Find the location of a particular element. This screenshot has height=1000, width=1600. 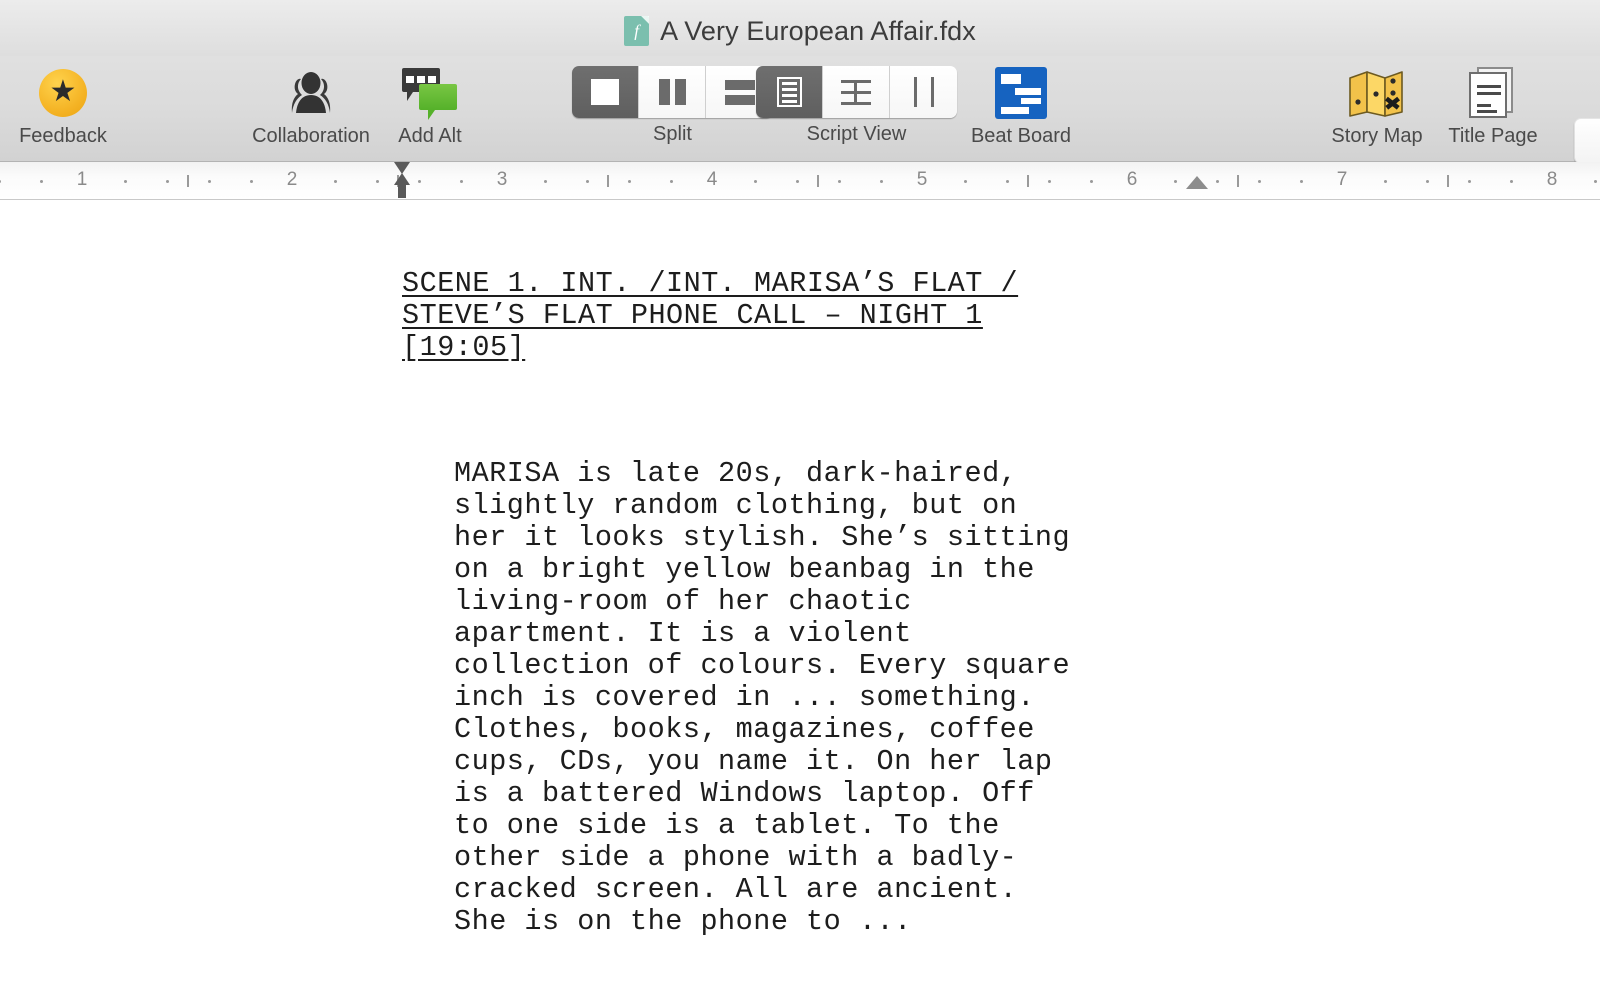

script-view-control: Script View is located at coordinates (856, 104).